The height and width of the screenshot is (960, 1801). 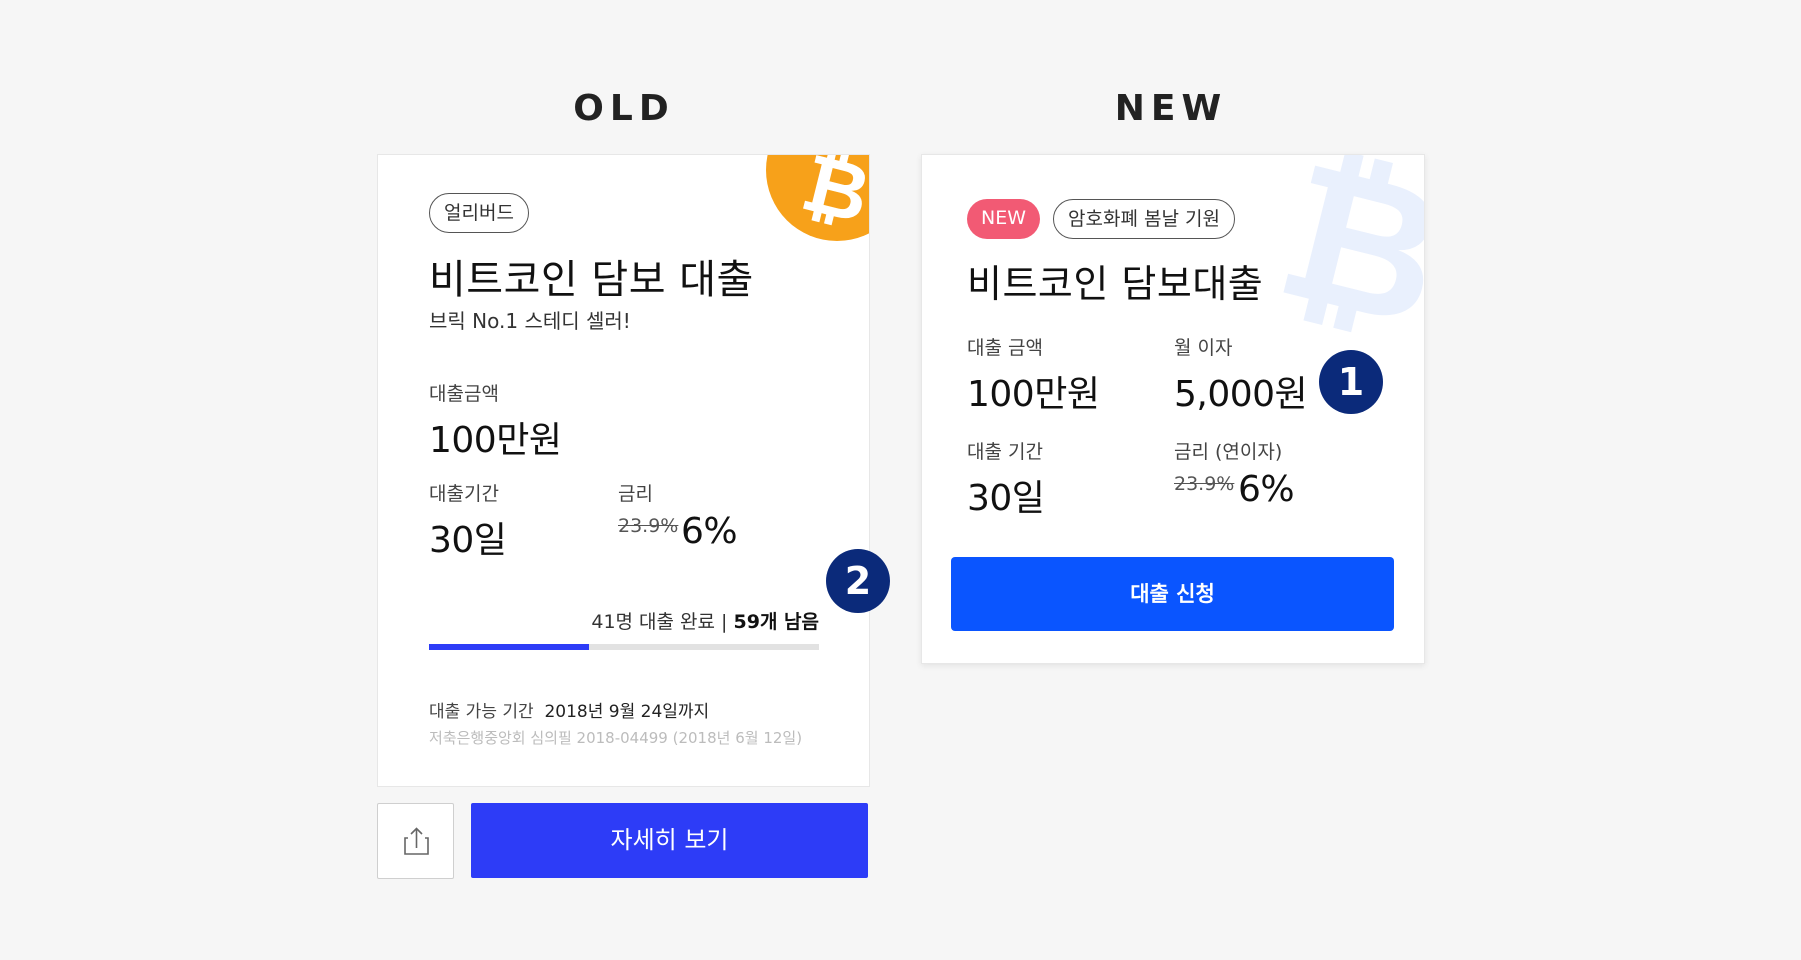 What do you see at coordinates (1203, 348) in the screenshot?
I see `monthly-interest-label: 월 이자` at bounding box center [1203, 348].